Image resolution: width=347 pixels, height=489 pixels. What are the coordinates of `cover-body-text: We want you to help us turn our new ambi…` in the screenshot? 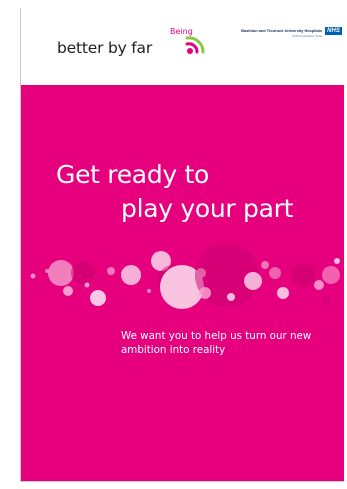 It's located at (216, 343).